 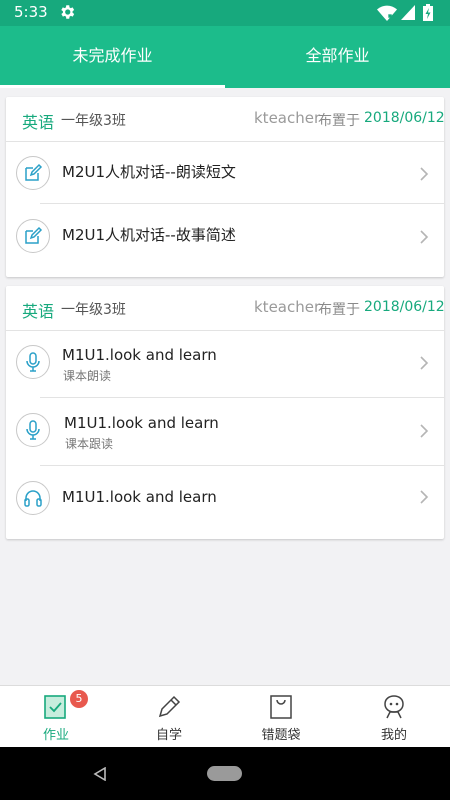 I want to click on status-time: 5:33, so click(x=31, y=12).